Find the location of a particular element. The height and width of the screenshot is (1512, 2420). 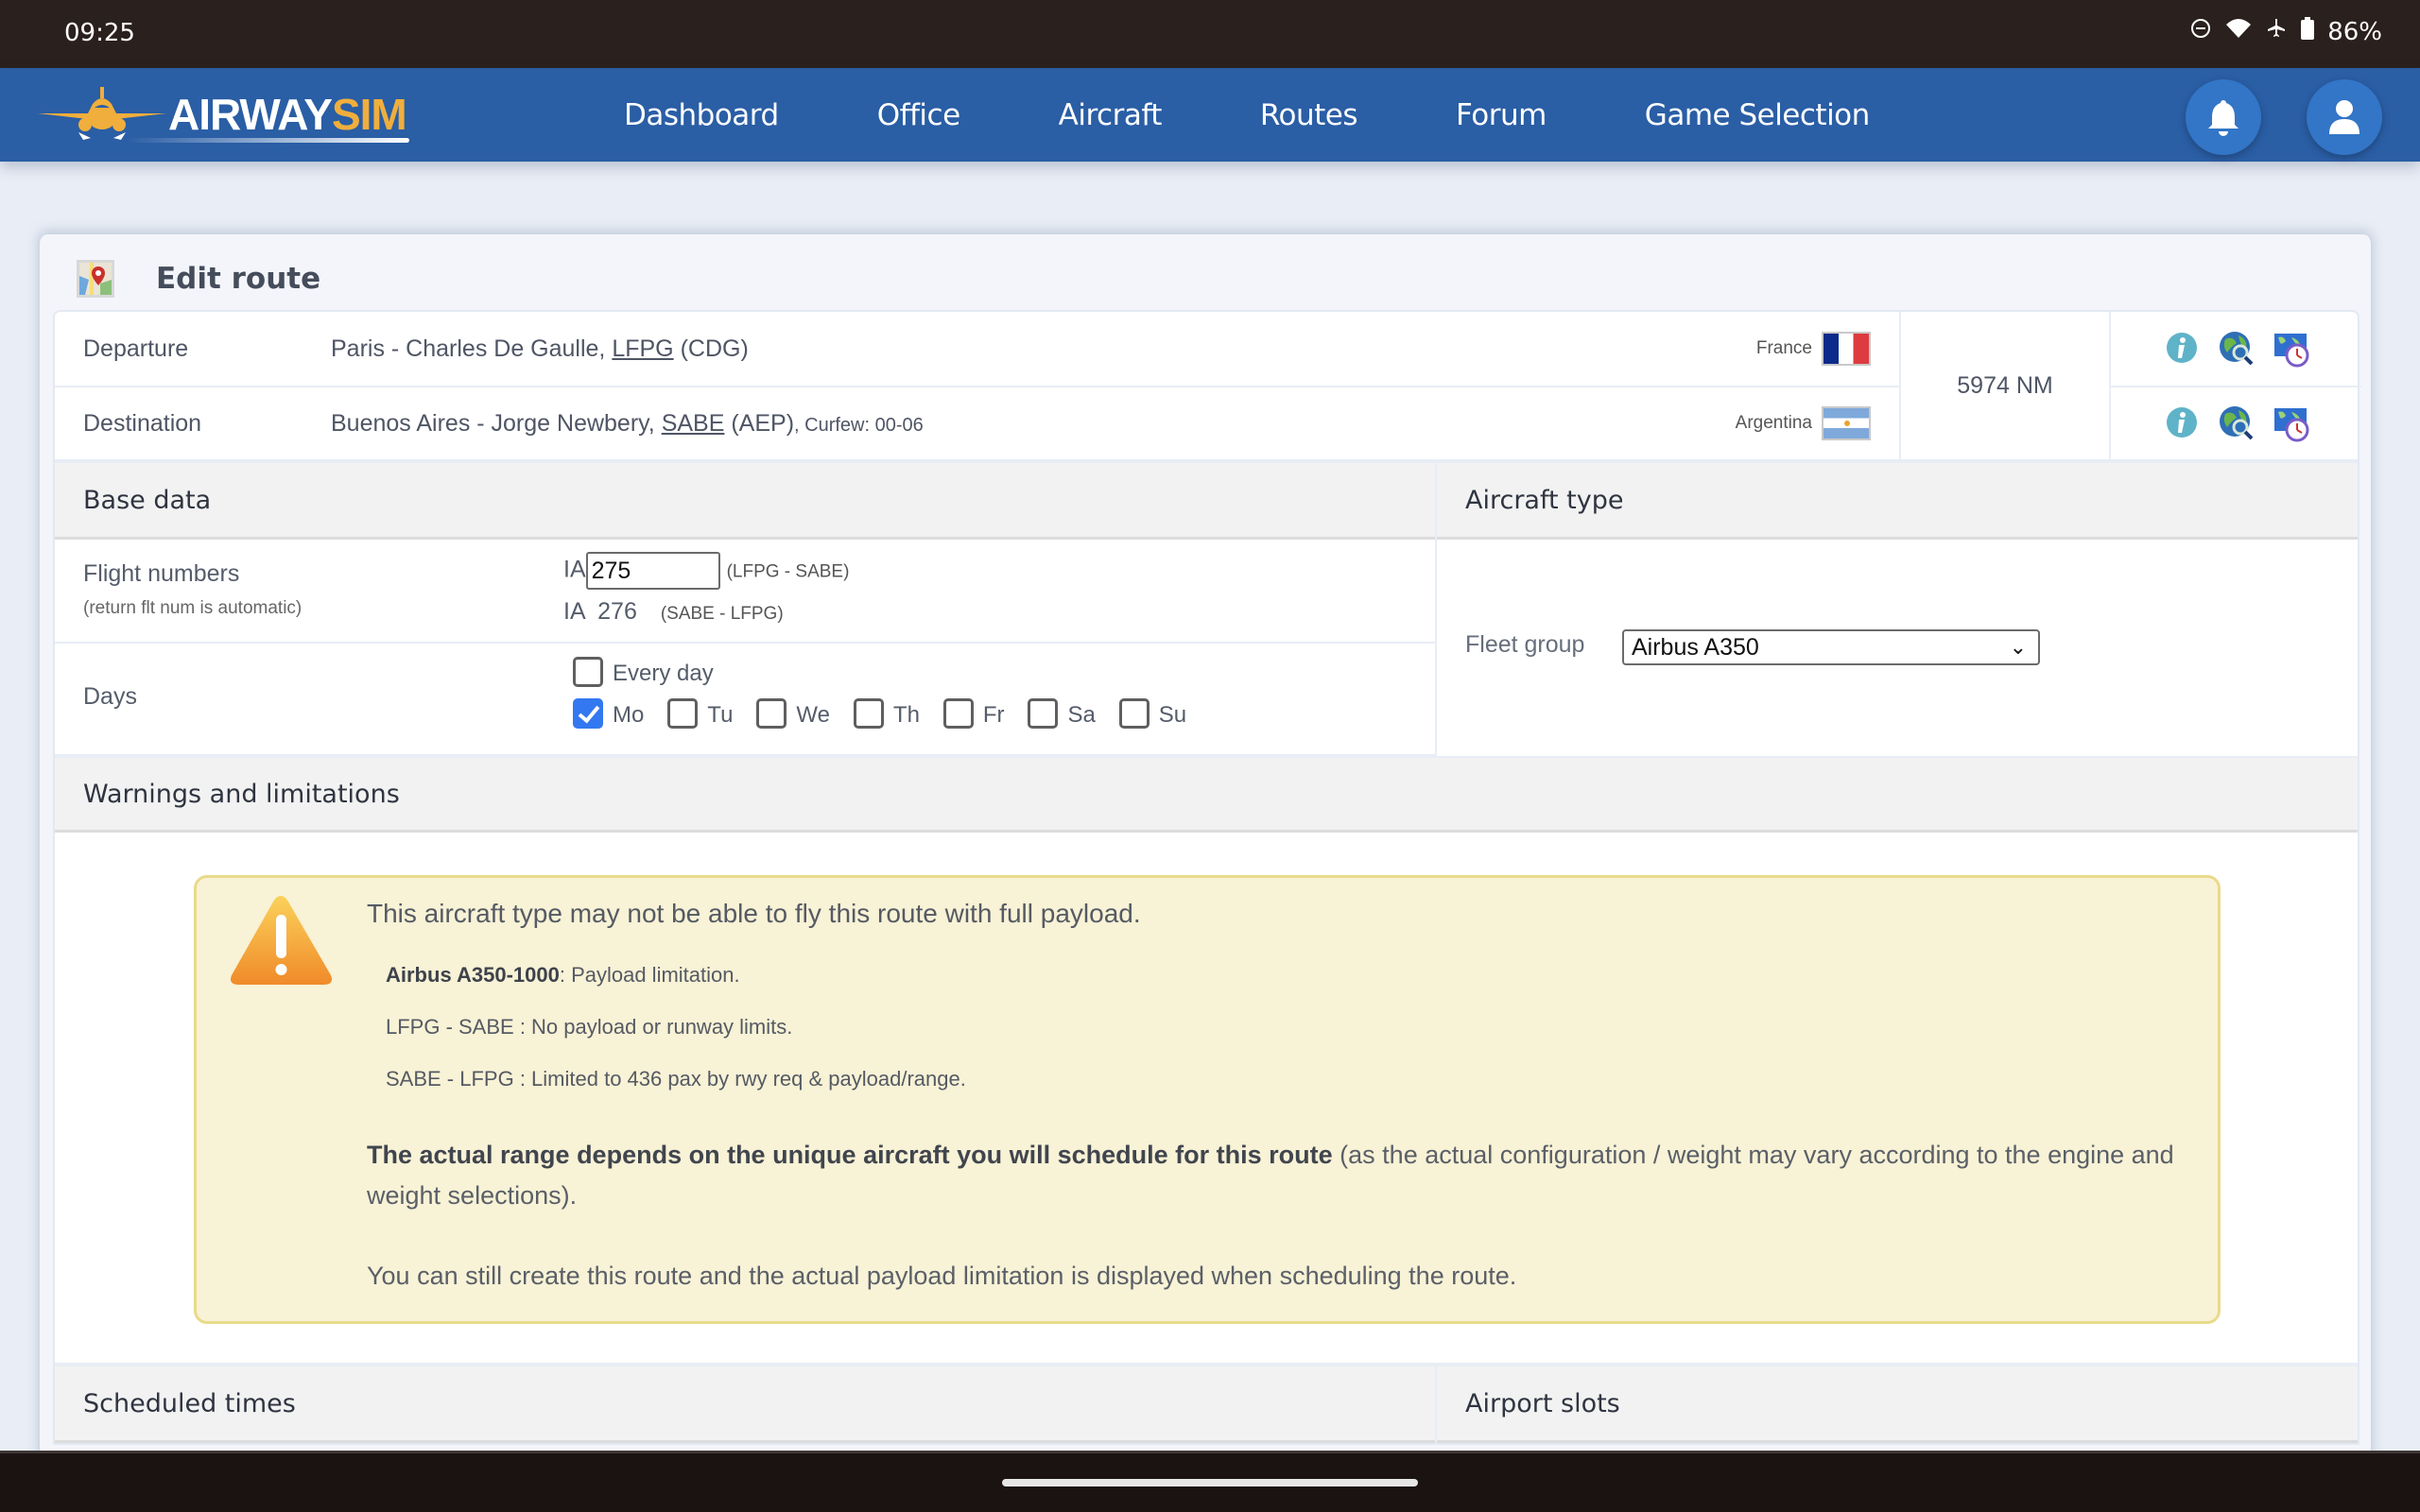

warnings-header: Warnings and limitations is located at coordinates (1206, 794).